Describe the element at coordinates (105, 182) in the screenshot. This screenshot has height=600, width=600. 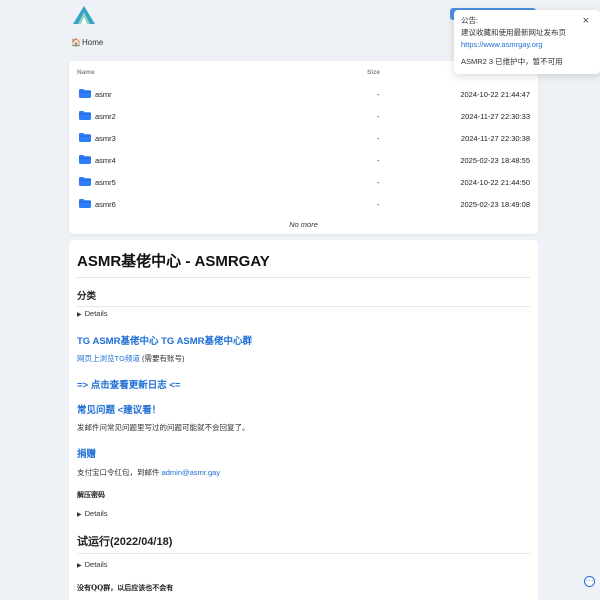
I see `file-name: asmr5` at that location.